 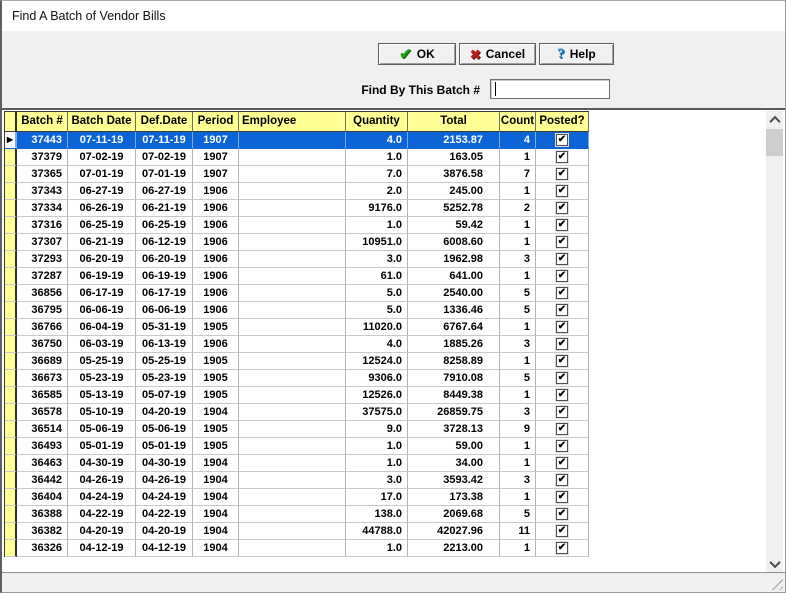 I want to click on cell-period: 1906, so click(x=216, y=259).